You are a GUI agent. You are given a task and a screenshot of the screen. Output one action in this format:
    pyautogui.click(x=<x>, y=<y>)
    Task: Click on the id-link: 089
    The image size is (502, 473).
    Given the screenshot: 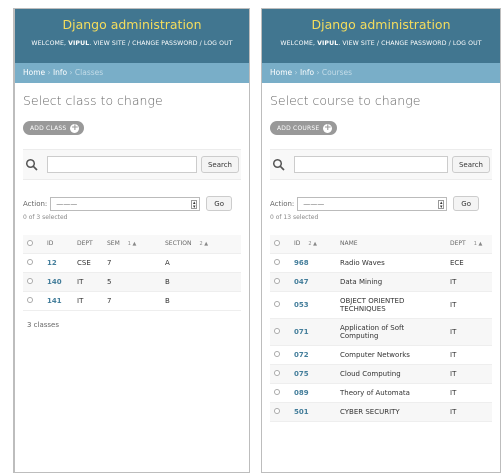 What is the action you would take?
    pyautogui.click(x=301, y=393)
    